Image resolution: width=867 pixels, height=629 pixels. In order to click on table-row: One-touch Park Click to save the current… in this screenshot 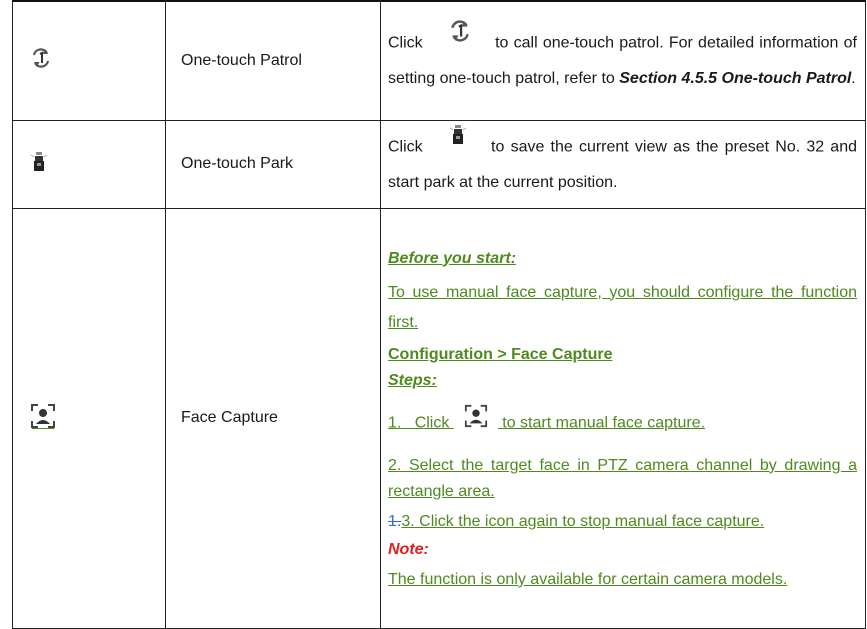, I will do `click(439, 164)`.